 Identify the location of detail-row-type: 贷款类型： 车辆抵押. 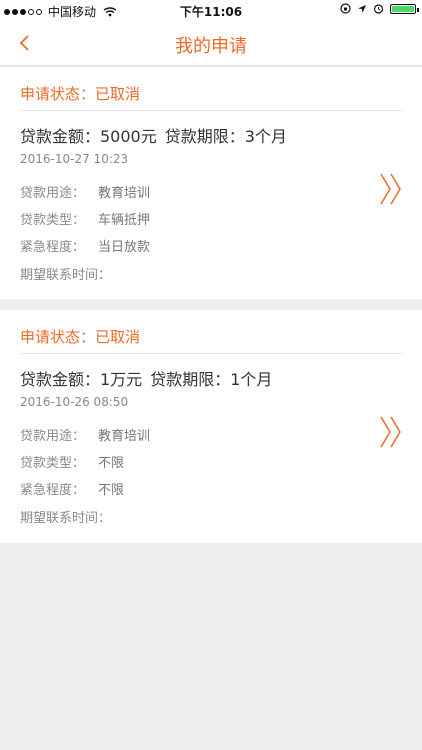
(85, 218).